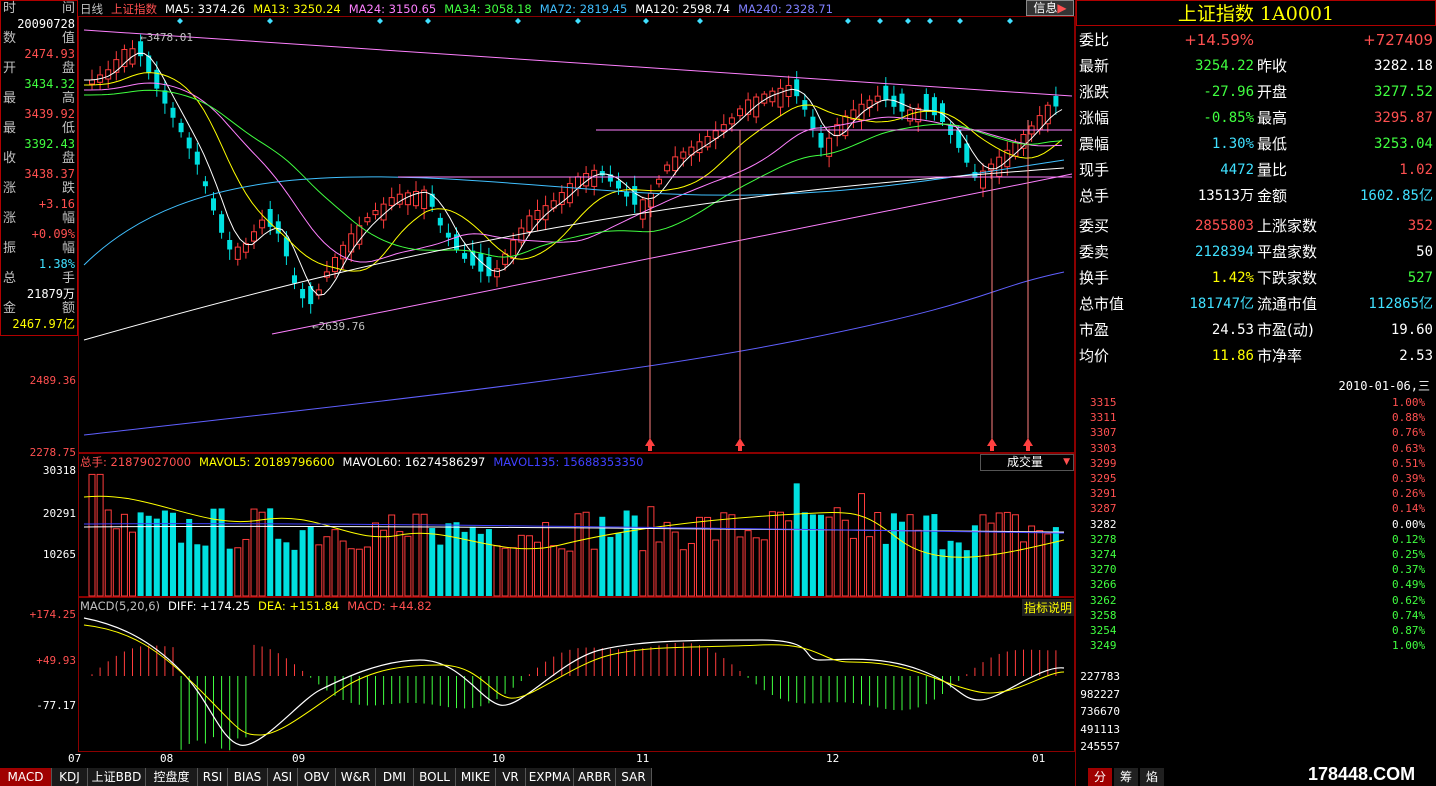 Image resolution: width=1436 pixels, height=786 pixels. What do you see at coordinates (574, 681) in the screenshot?
I see `diff-line` at bounding box center [574, 681].